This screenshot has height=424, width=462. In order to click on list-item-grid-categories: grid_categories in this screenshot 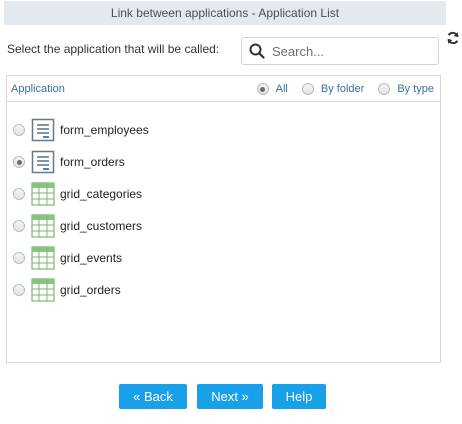, I will do `click(77, 194)`.